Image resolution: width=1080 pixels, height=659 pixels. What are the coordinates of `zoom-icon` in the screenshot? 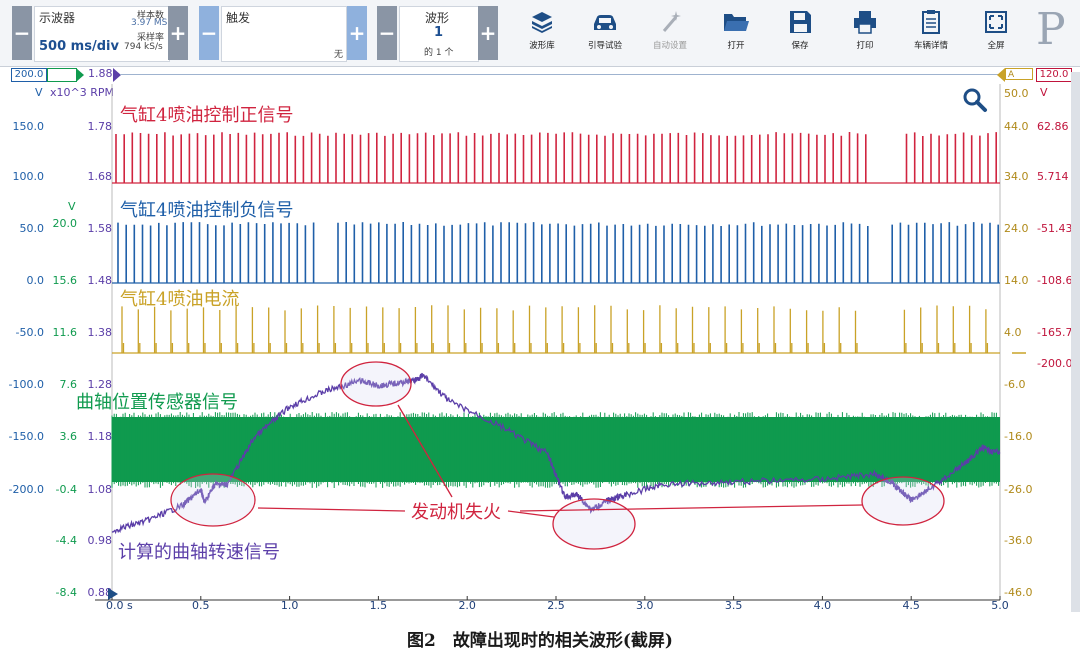 It's located at (975, 100).